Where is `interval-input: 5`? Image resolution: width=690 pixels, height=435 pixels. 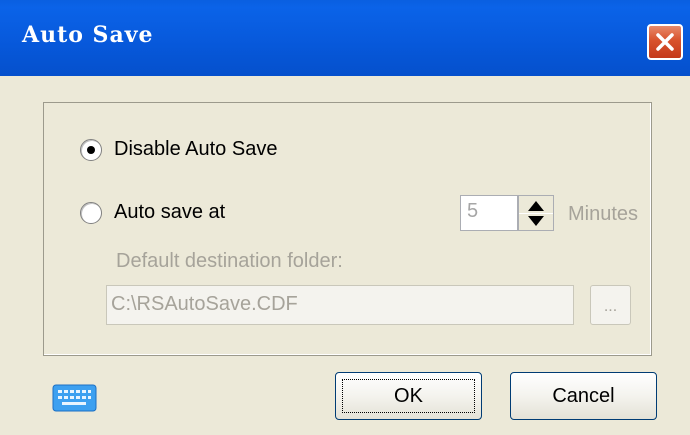 interval-input: 5 is located at coordinates (489, 213).